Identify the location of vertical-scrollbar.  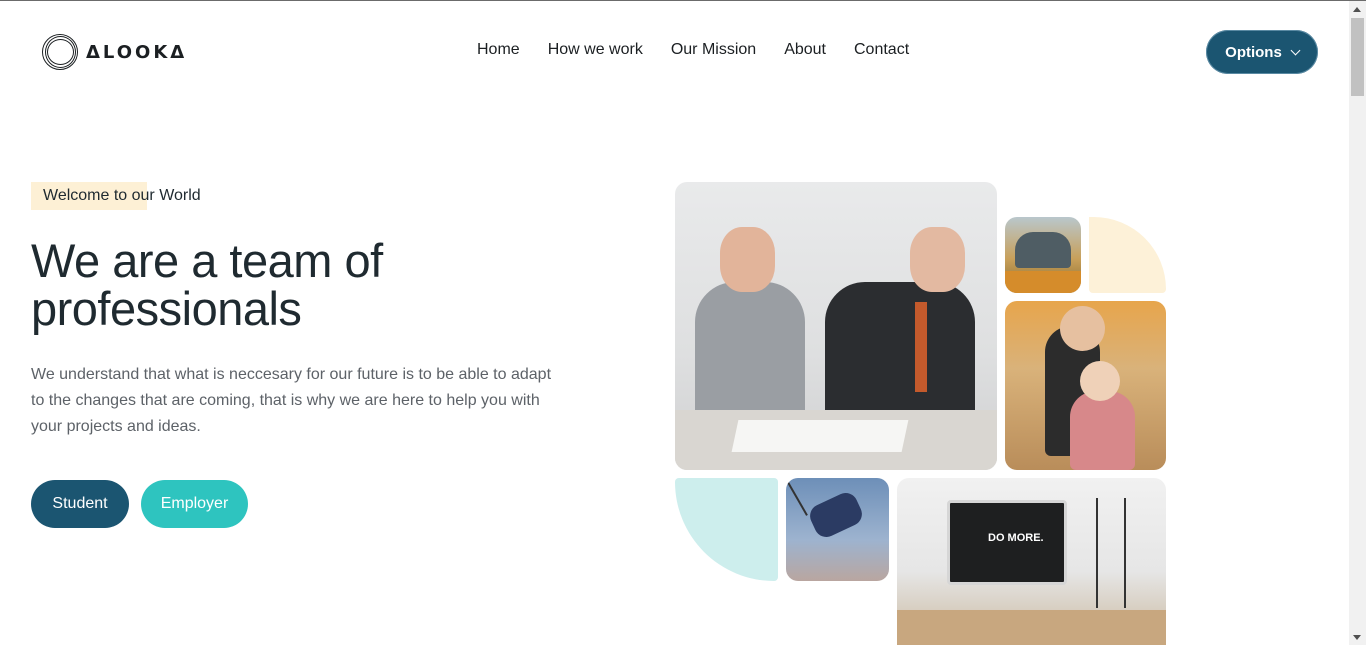
(1357, 323).